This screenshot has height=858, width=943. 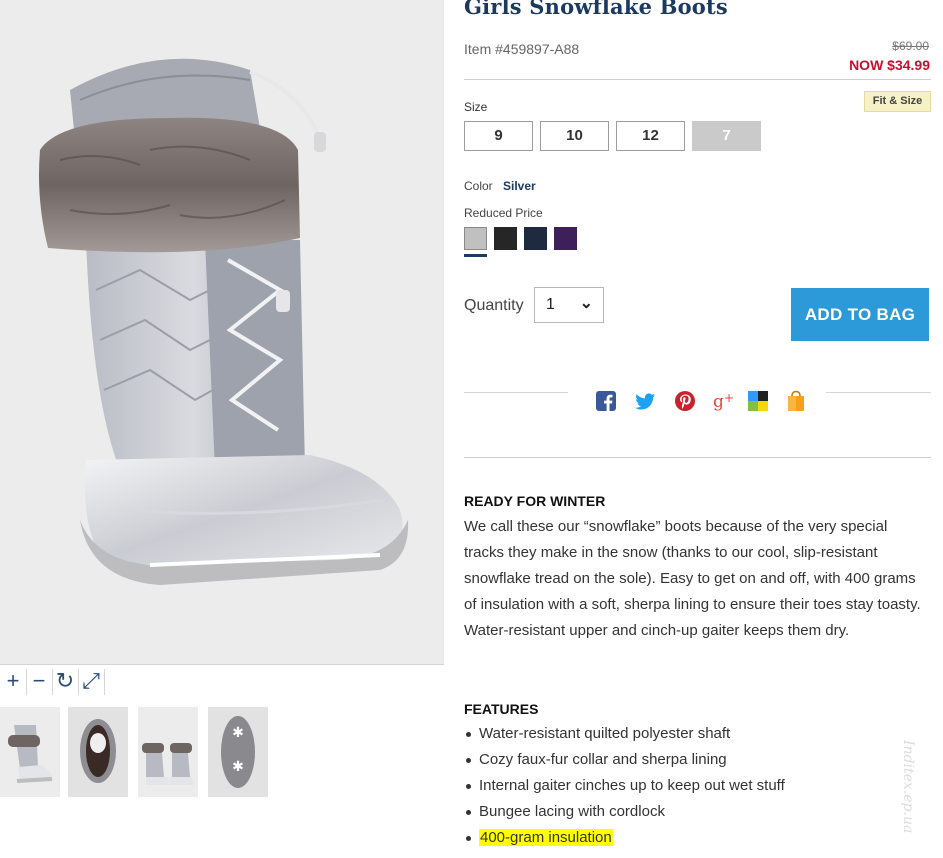 I want to click on feature-text-highlighted: 400-gram insulation, so click(x=546, y=837).